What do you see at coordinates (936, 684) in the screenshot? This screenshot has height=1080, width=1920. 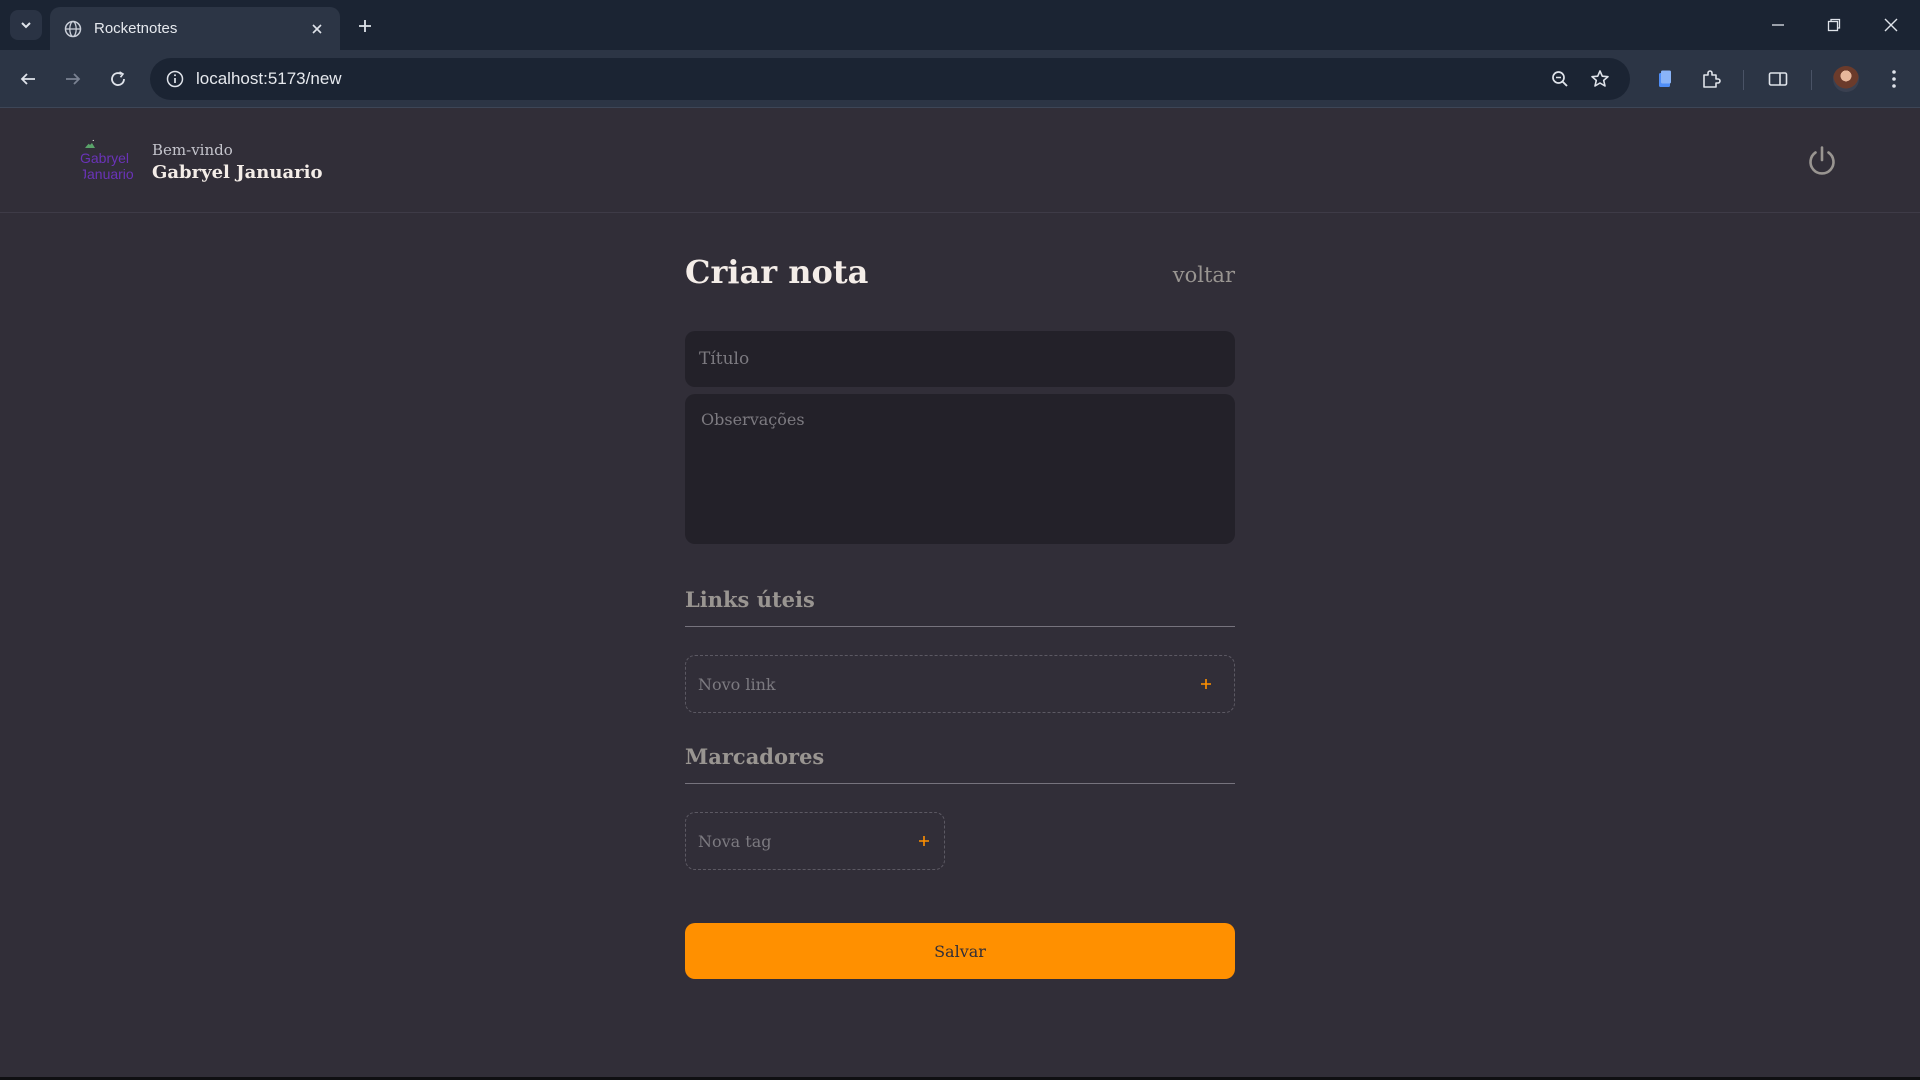 I see `new-link-input` at bounding box center [936, 684].